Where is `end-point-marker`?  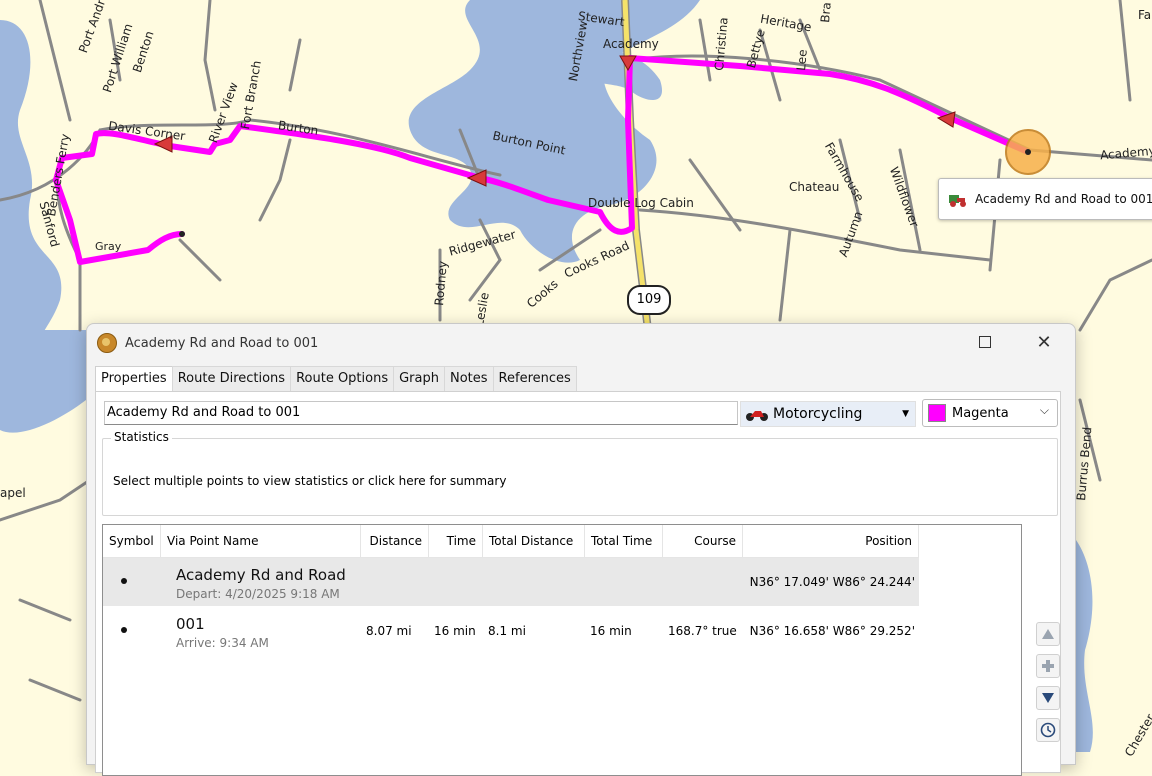
end-point-marker is located at coordinates (182, 234).